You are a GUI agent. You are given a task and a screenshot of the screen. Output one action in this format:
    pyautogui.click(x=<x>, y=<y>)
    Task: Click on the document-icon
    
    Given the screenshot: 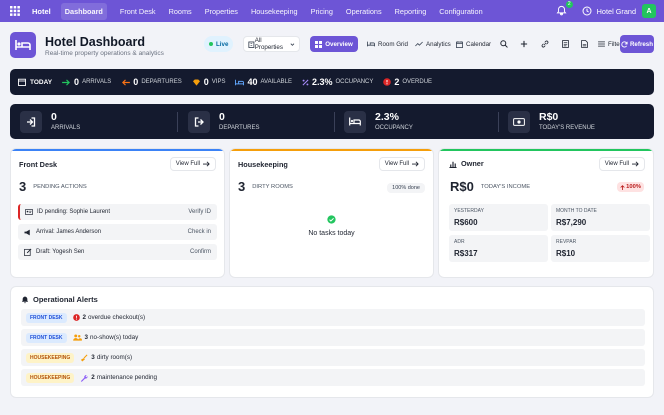 What is the action you would take?
    pyautogui.click(x=565, y=44)
    